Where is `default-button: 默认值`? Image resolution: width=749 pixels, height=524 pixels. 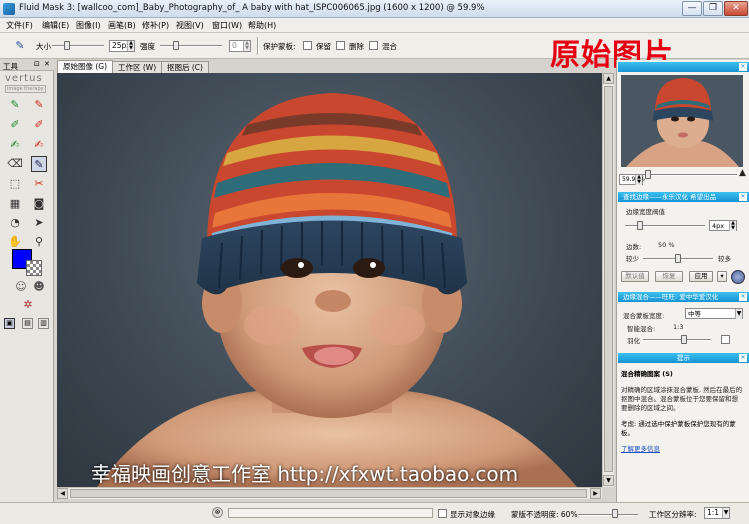 default-button: 默认值 is located at coordinates (635, 276).